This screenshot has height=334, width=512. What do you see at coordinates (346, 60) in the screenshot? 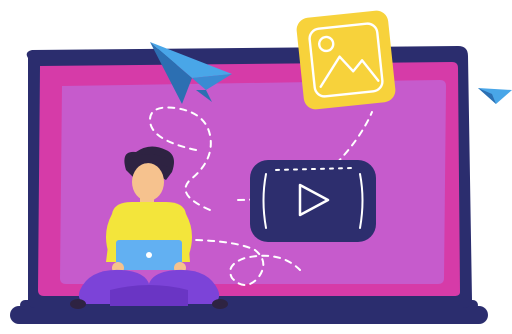
I see `image-card` at bounding box center [346, 60].